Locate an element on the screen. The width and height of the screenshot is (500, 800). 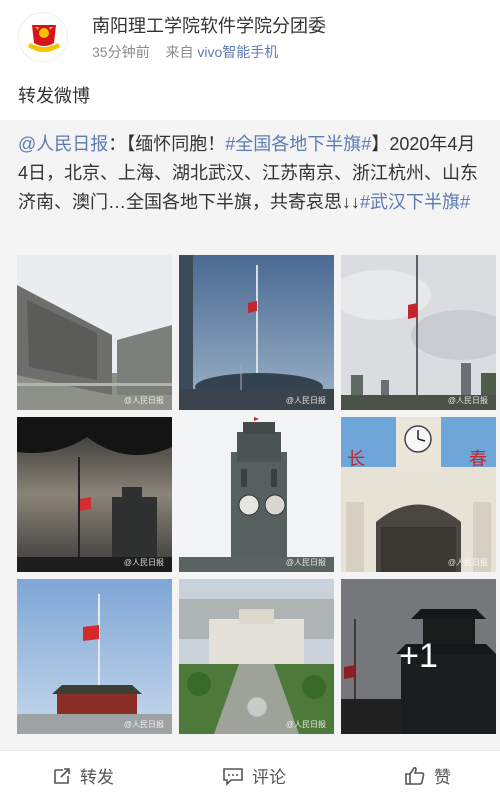
hashtag-link: #武汉下半旗# is located at coordinates (415, 202).